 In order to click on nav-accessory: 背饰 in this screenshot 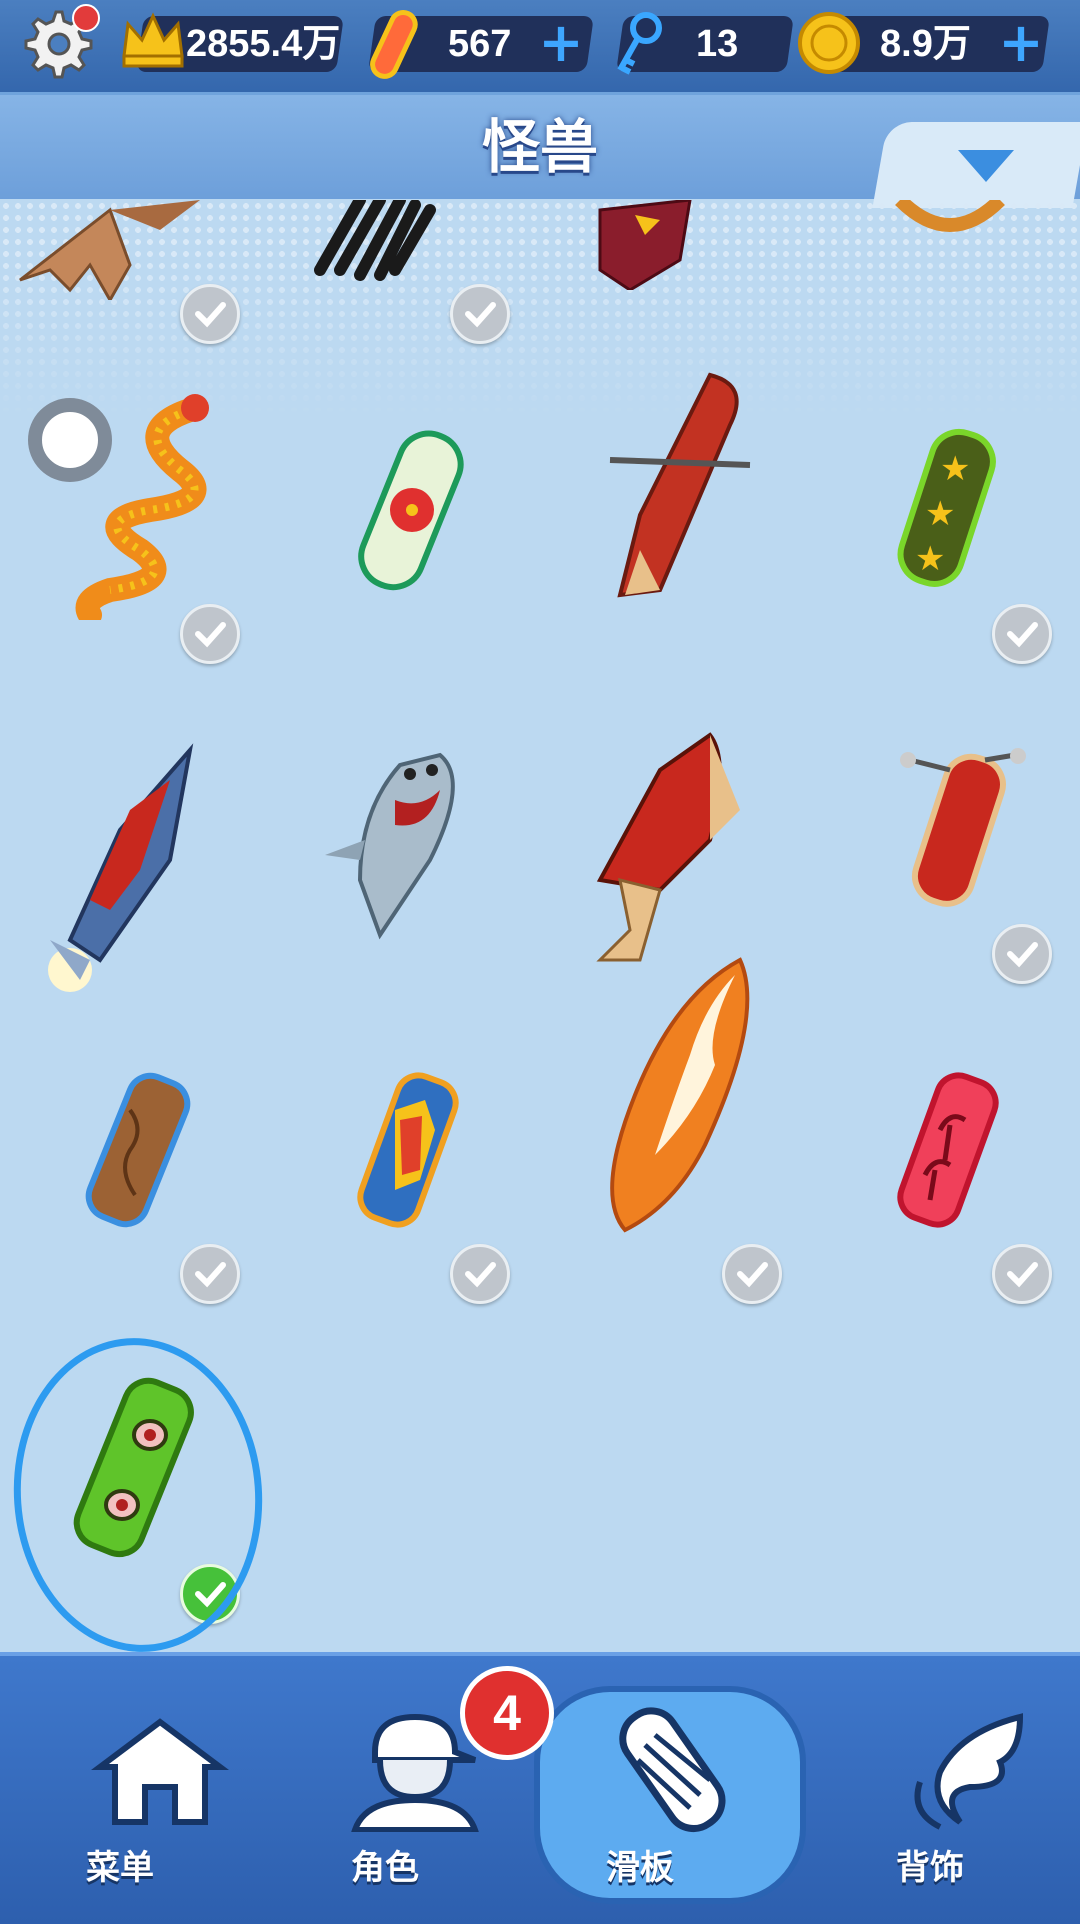, I will do `click(970, 1807)`.